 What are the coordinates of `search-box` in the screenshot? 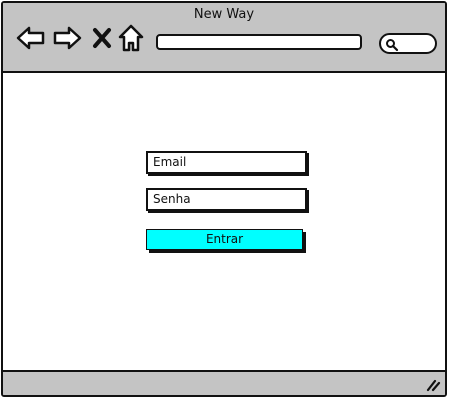 It's located at (408, 43).